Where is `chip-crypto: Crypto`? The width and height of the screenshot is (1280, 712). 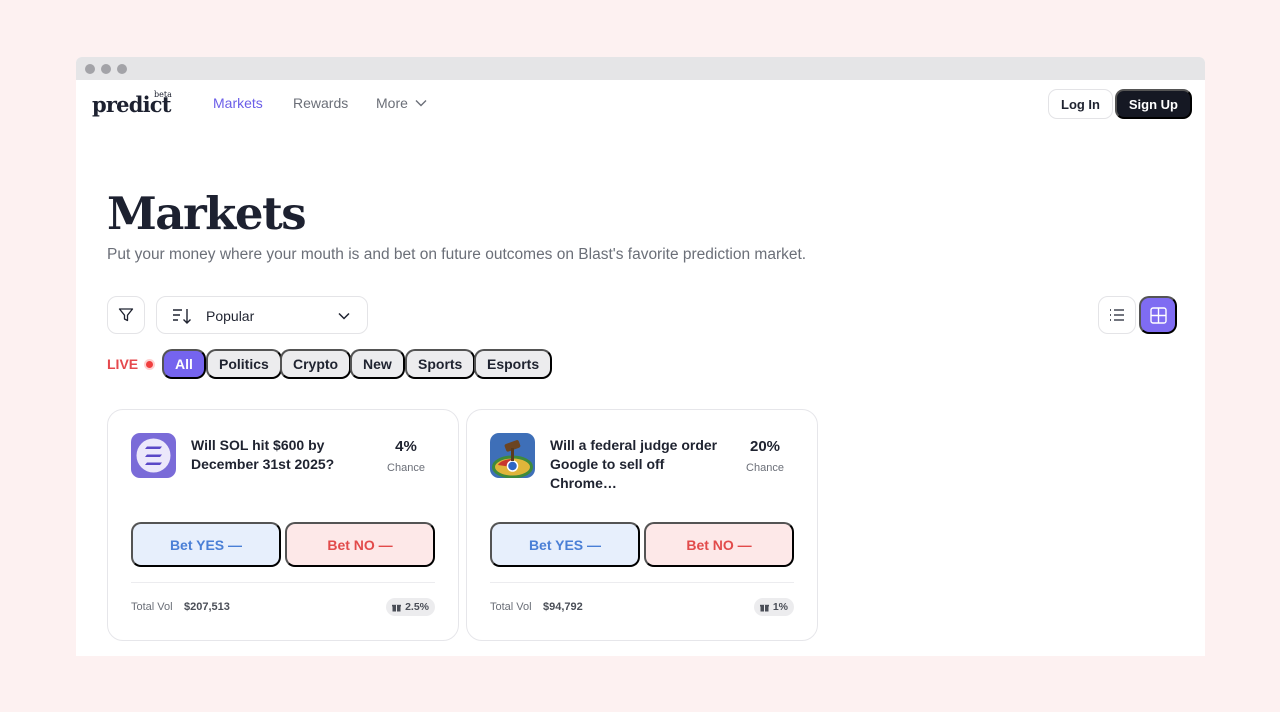
chip-crypto: Crypto is located at coordinates (316, 364).